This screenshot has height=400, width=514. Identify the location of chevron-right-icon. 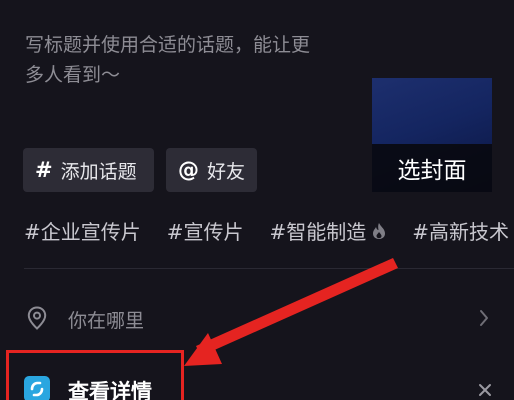
(484, 318).